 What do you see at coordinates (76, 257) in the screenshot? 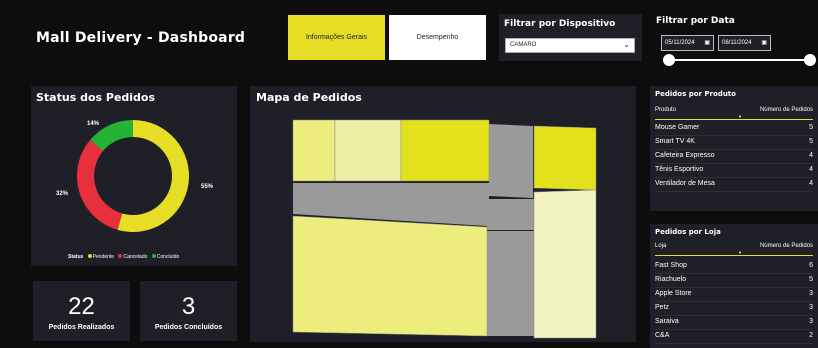
I see `legend-title: Status` at bounding box center [76, 257].